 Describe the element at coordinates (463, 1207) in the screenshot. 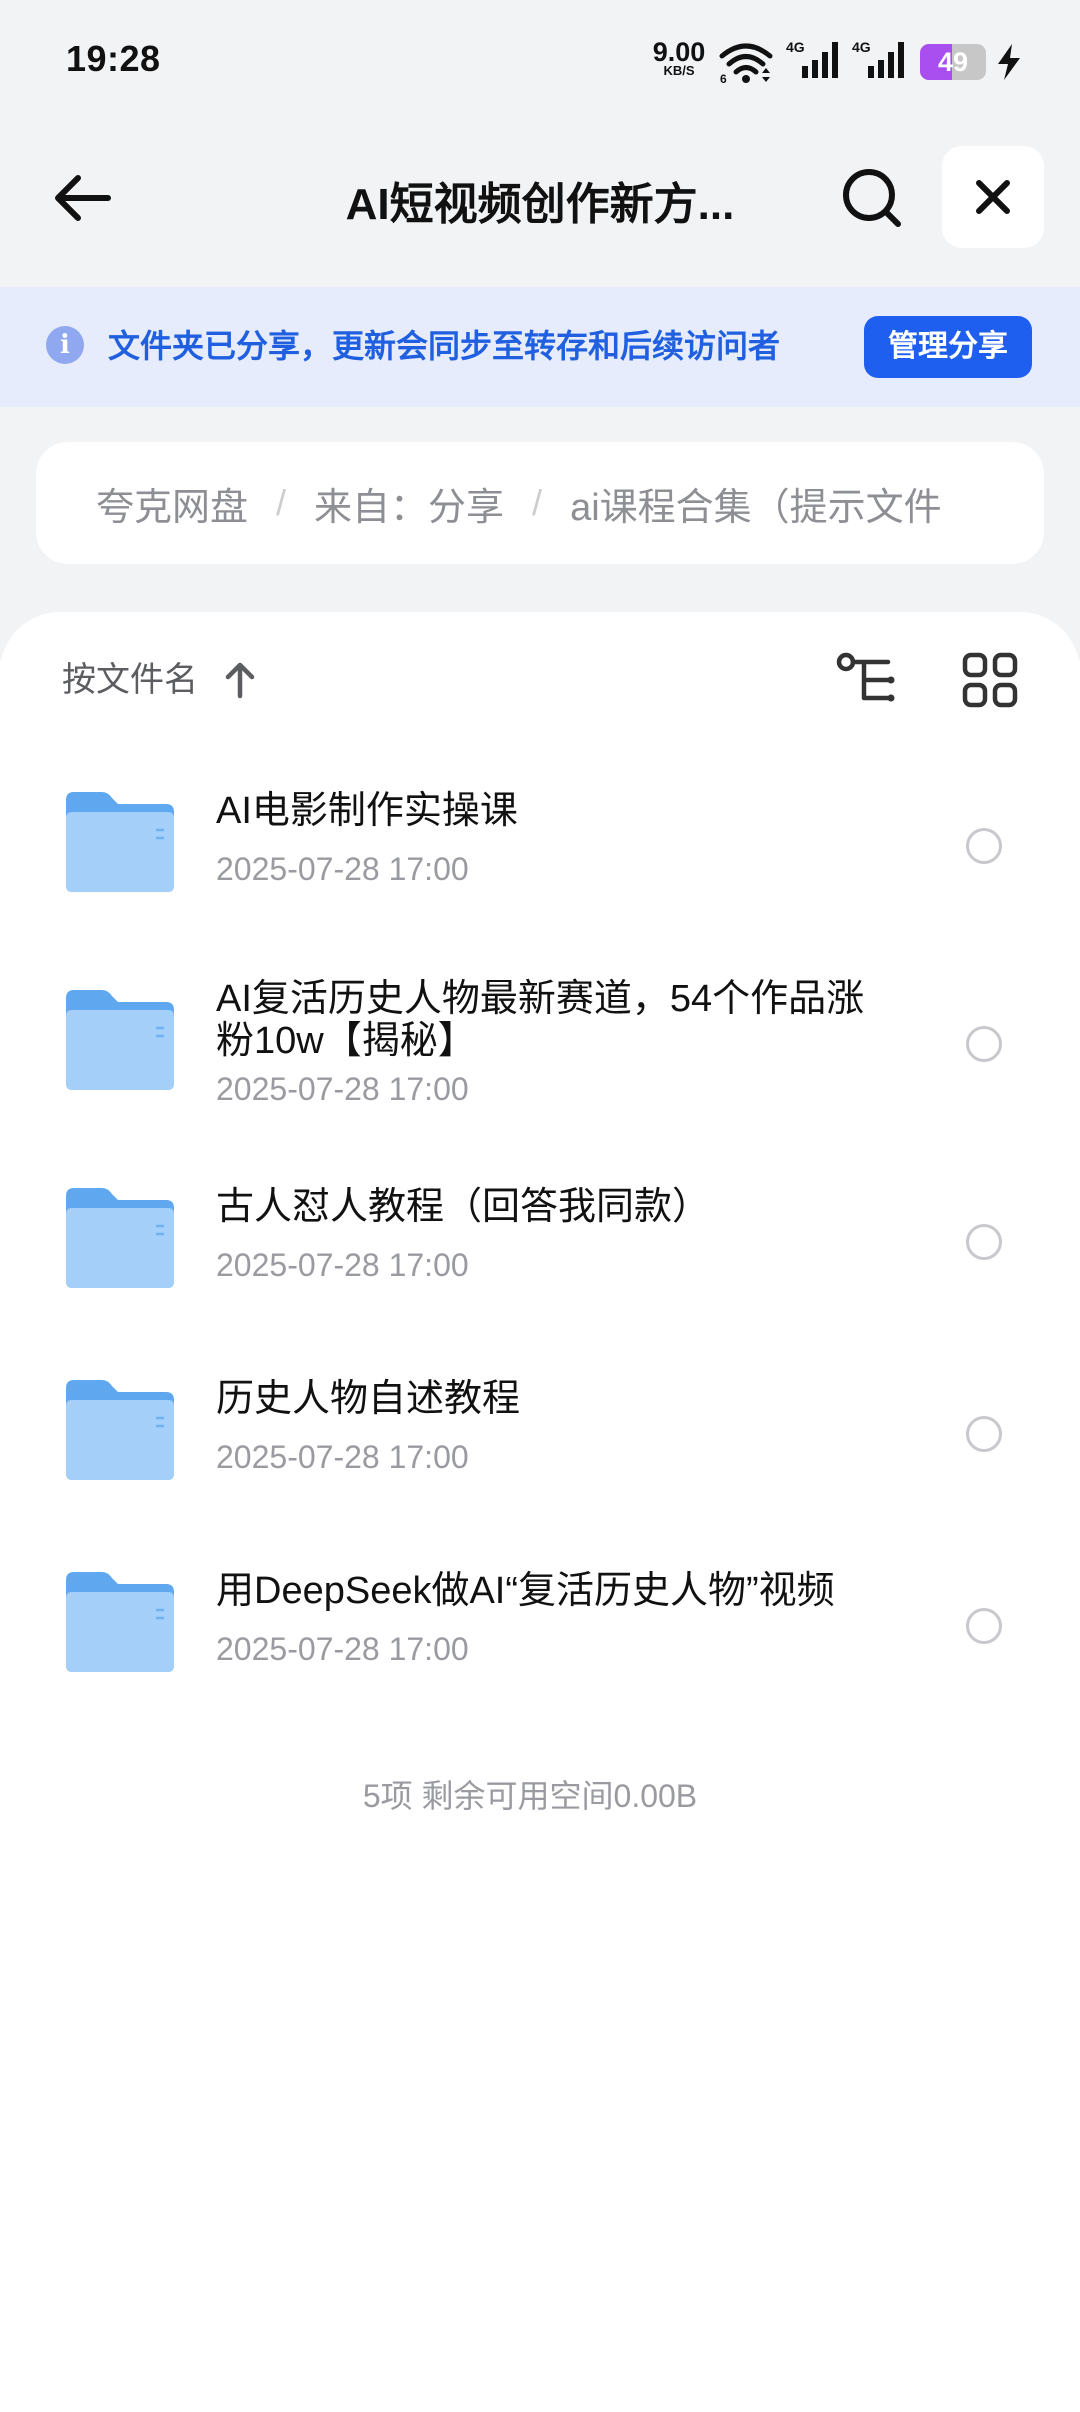

I see `file-name: 古人怼人教程（回答我同款）` at that location.